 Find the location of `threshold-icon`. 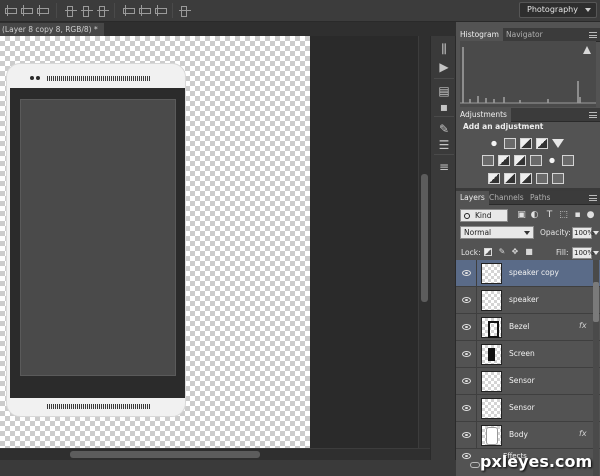

threshold-icon is located at coordinates (526, 178).